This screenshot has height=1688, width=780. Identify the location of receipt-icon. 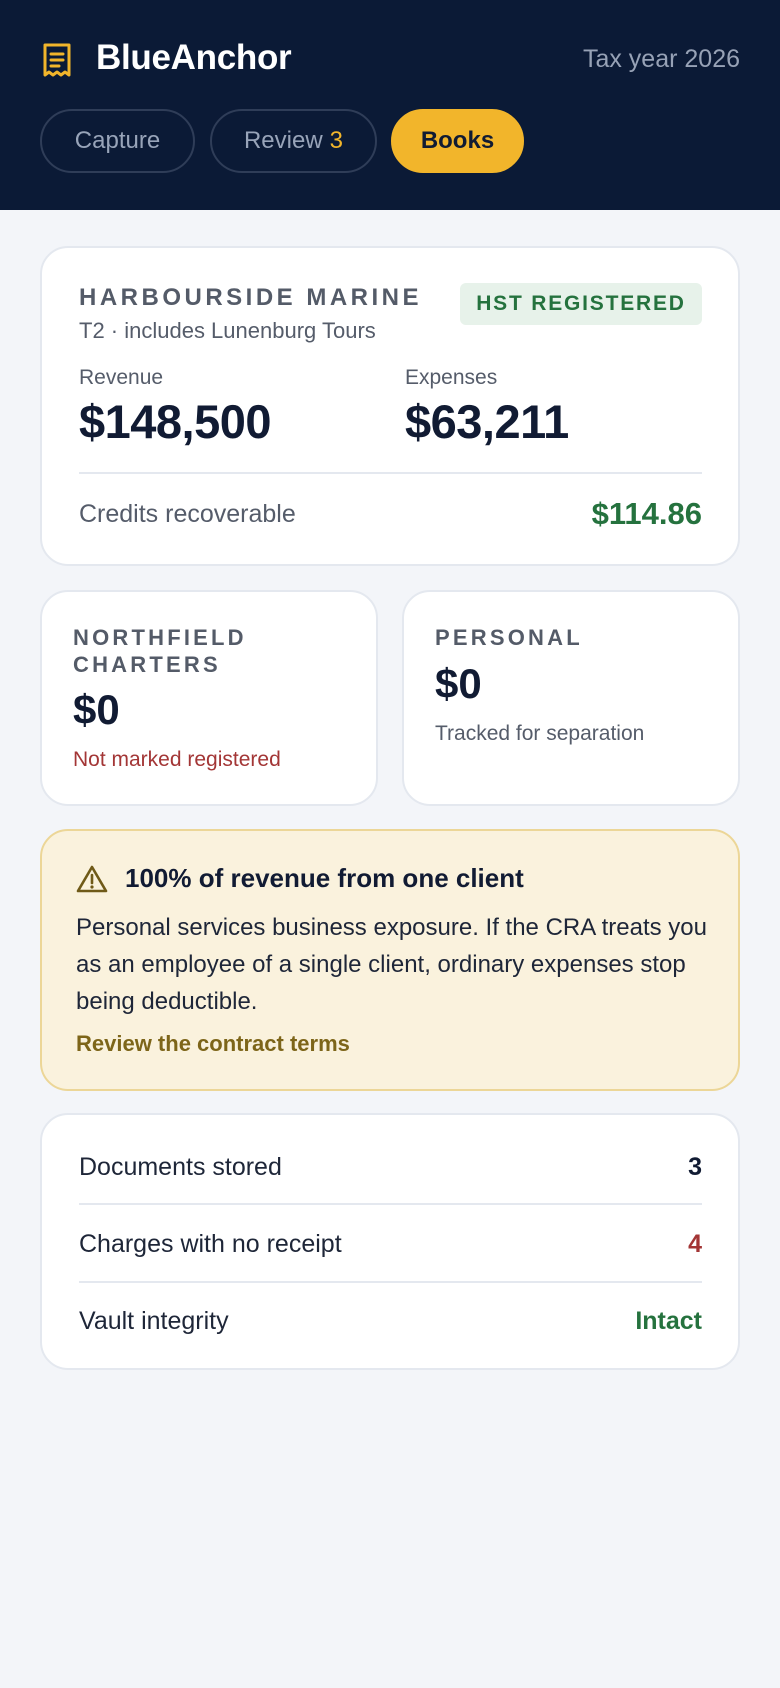
(57, 60).